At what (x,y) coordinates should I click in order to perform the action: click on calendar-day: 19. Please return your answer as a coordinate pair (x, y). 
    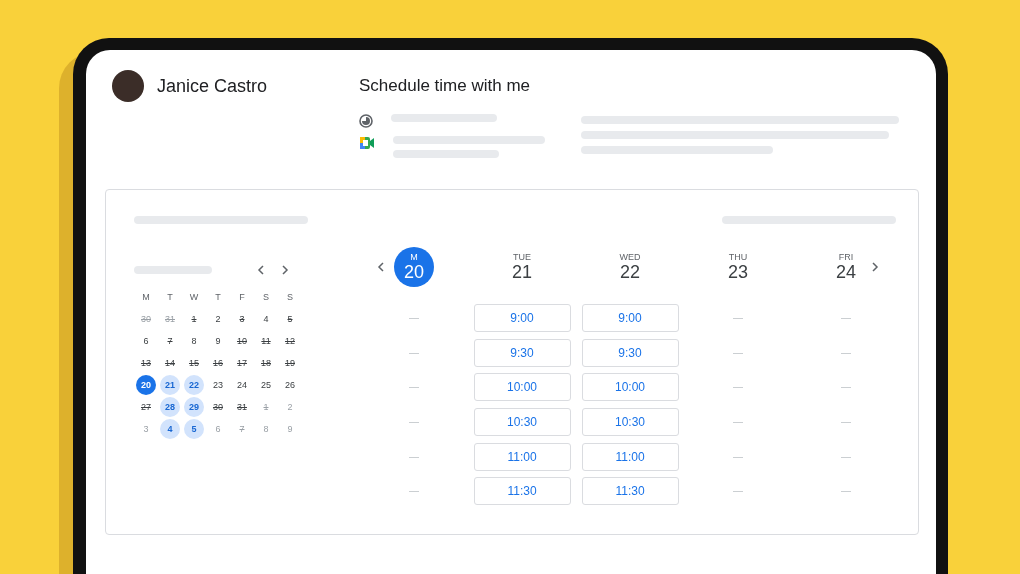
    Looking at the image, I should click on (290, 363).